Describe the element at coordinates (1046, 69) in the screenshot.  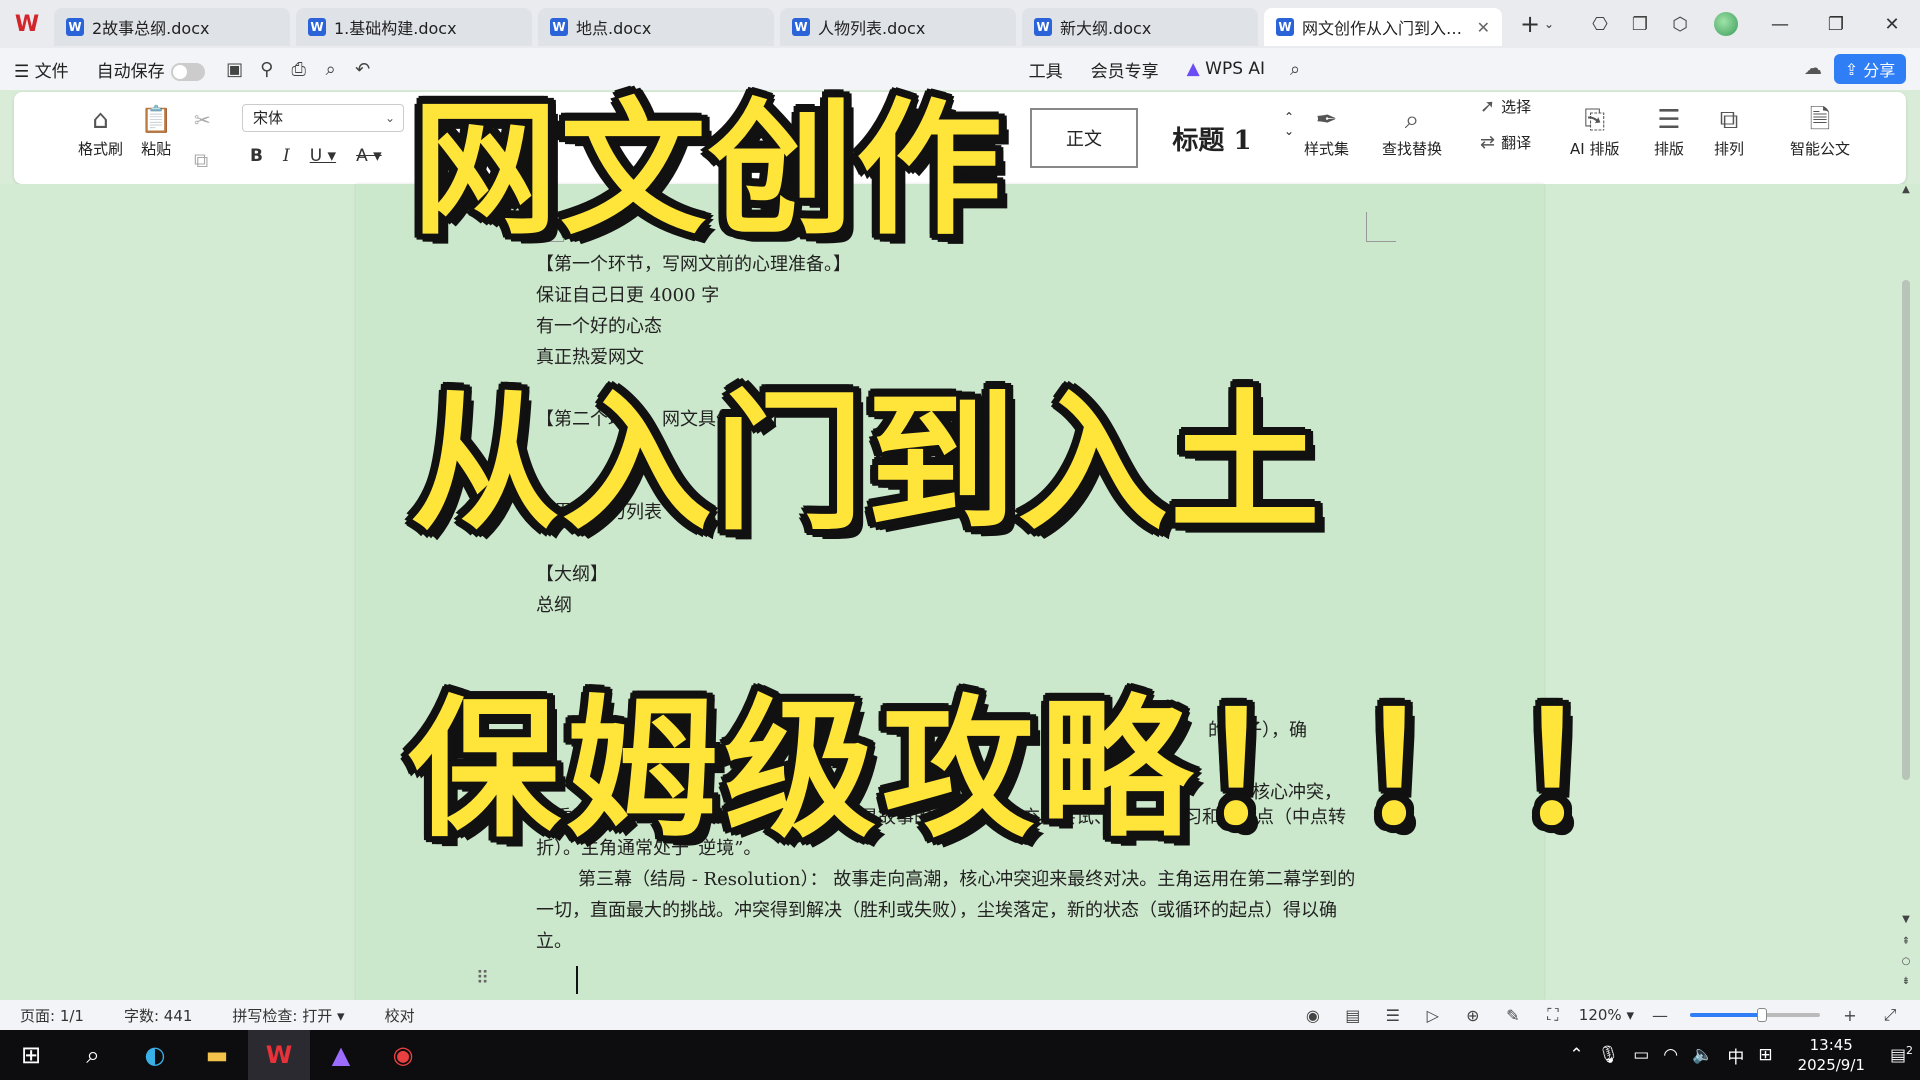
I see `menu-tools: 工具` at that location.